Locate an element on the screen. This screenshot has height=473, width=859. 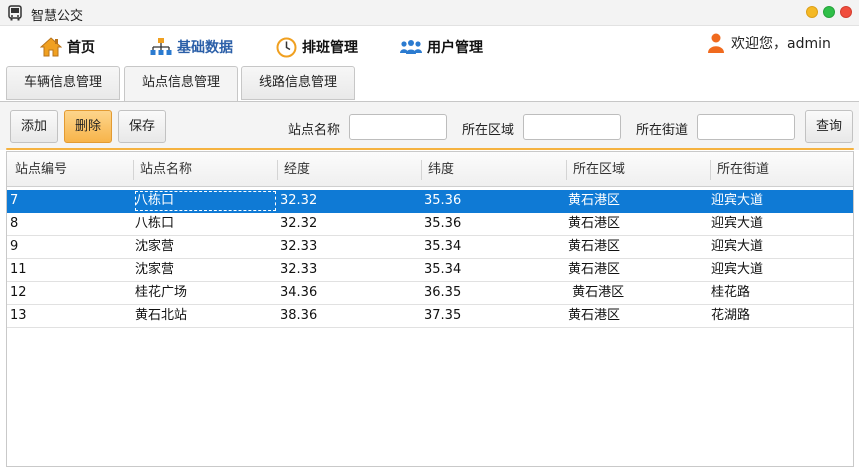
bus-icon is located at coordinates (15, 13).